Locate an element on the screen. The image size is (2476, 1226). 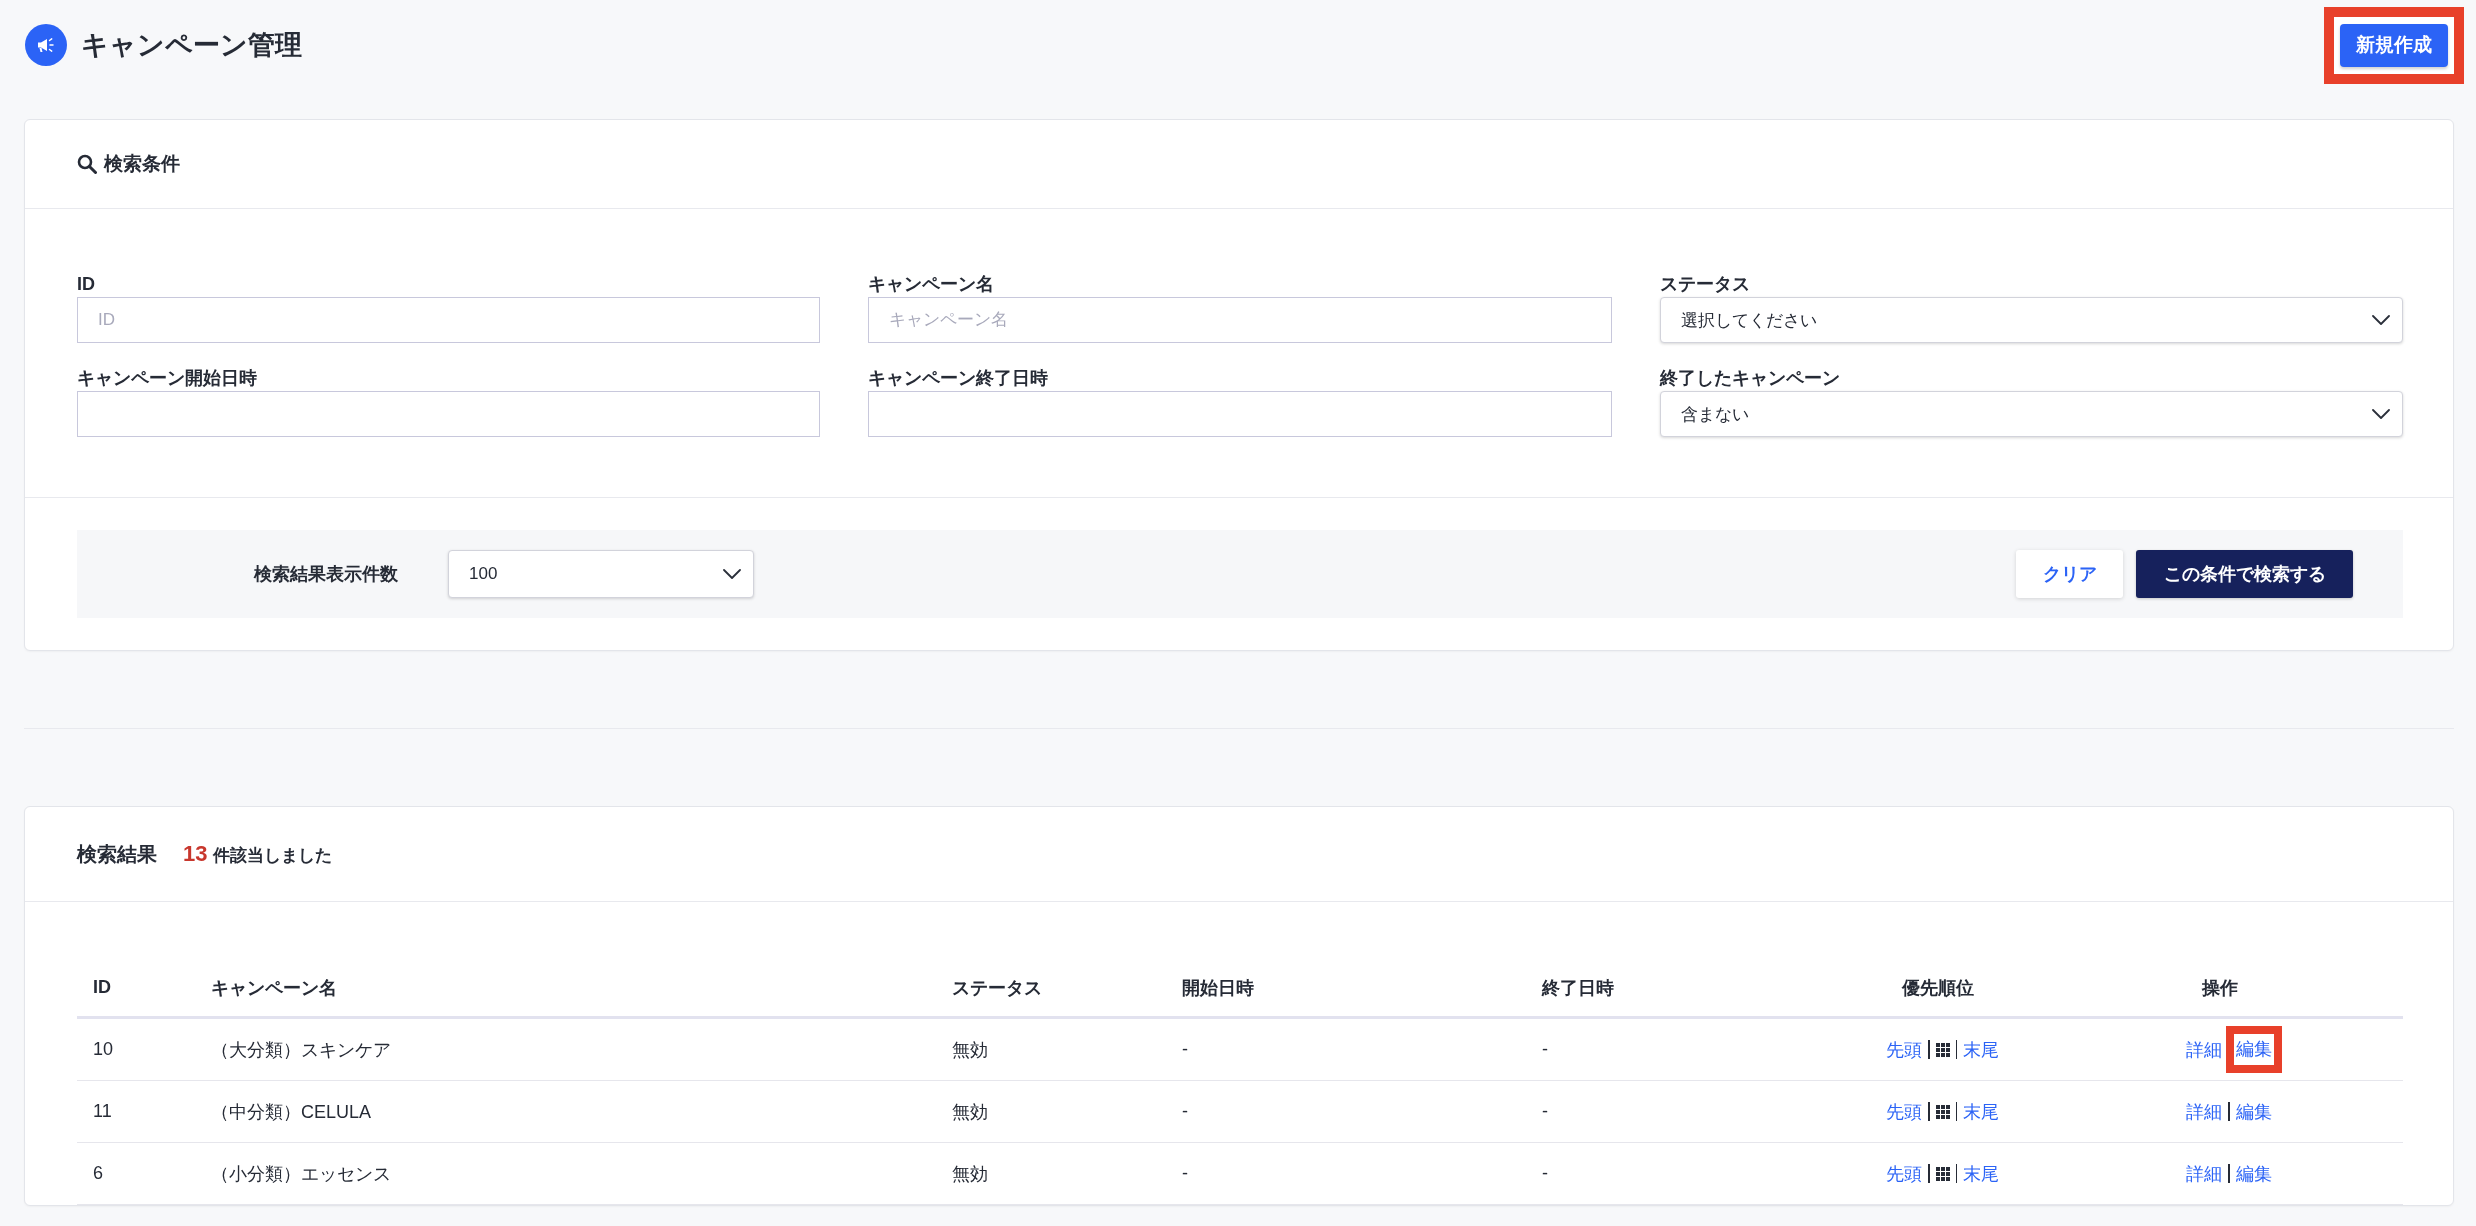
column-header: 終了日時 is located at coordinates (1577, 988).